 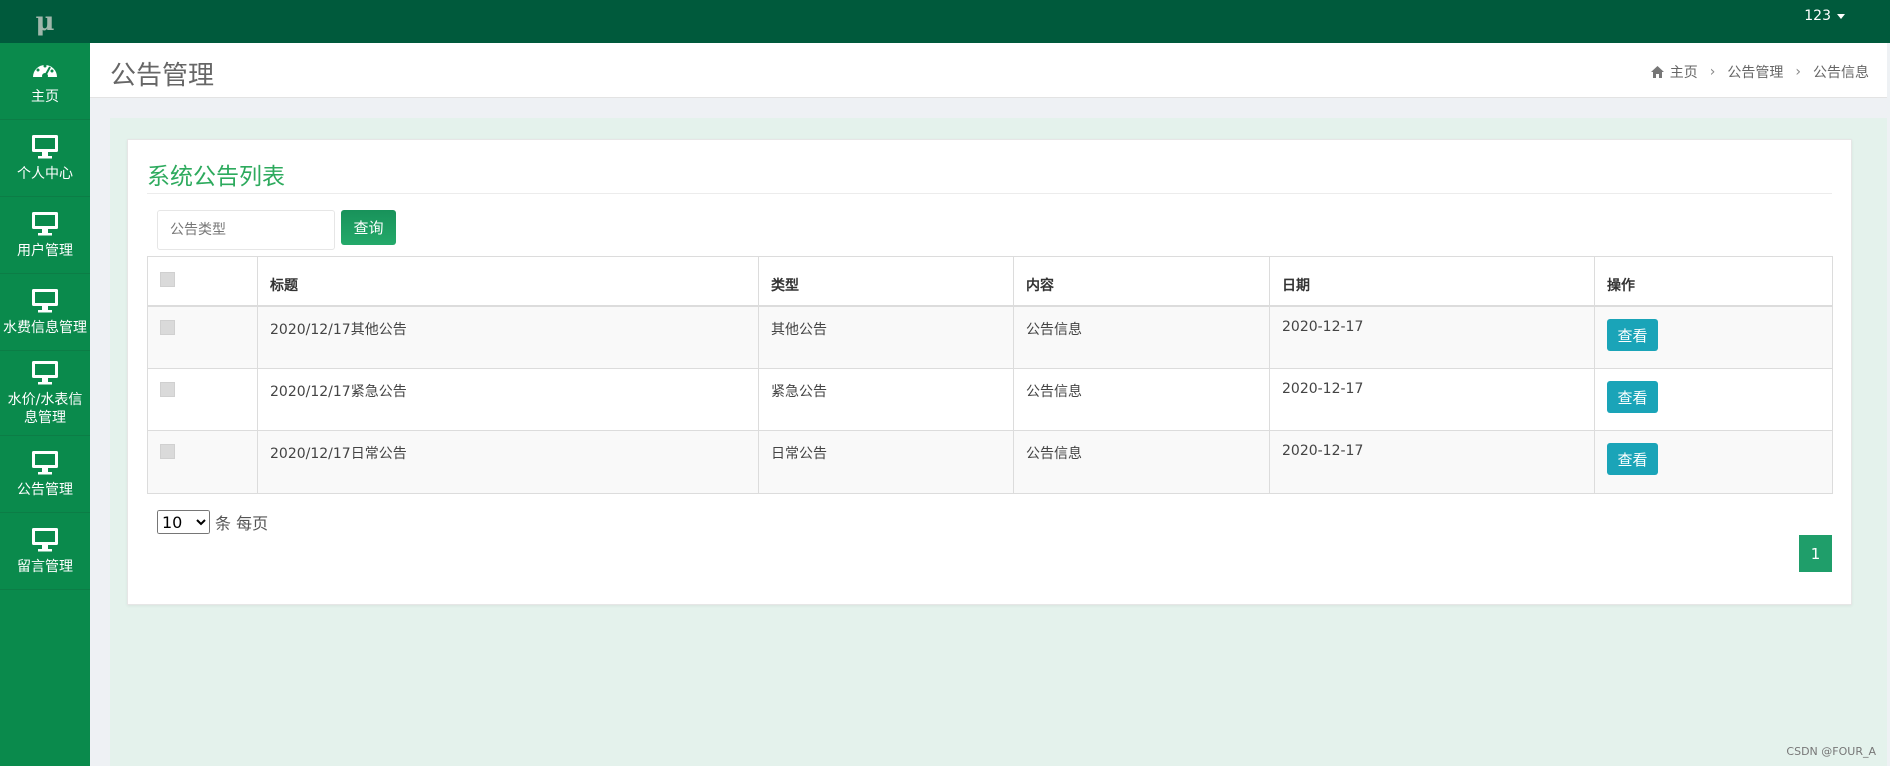 I want to click on cell-type: 其他公告, so click(x=886, y=337).